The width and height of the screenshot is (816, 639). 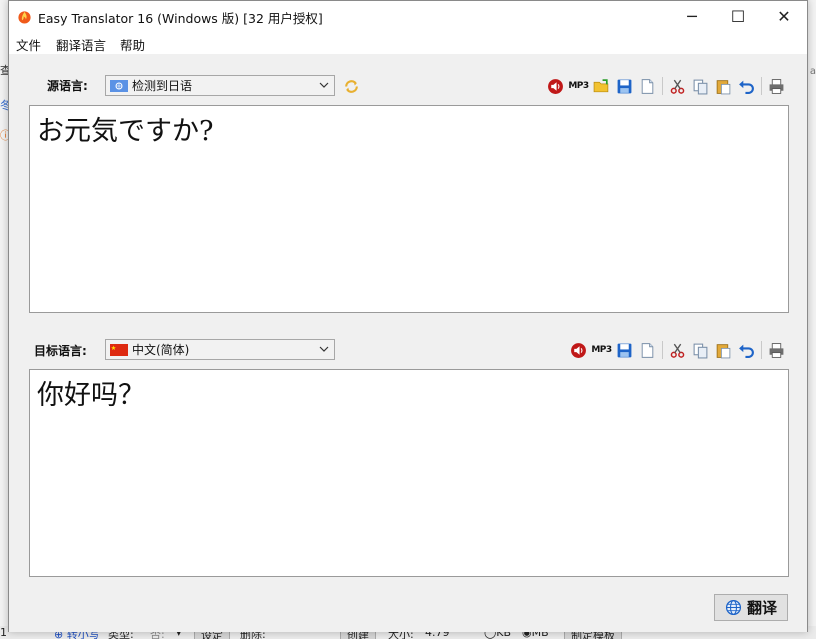 I want to click on target-language-select: 中文(简体), so click(x=220, y=349).